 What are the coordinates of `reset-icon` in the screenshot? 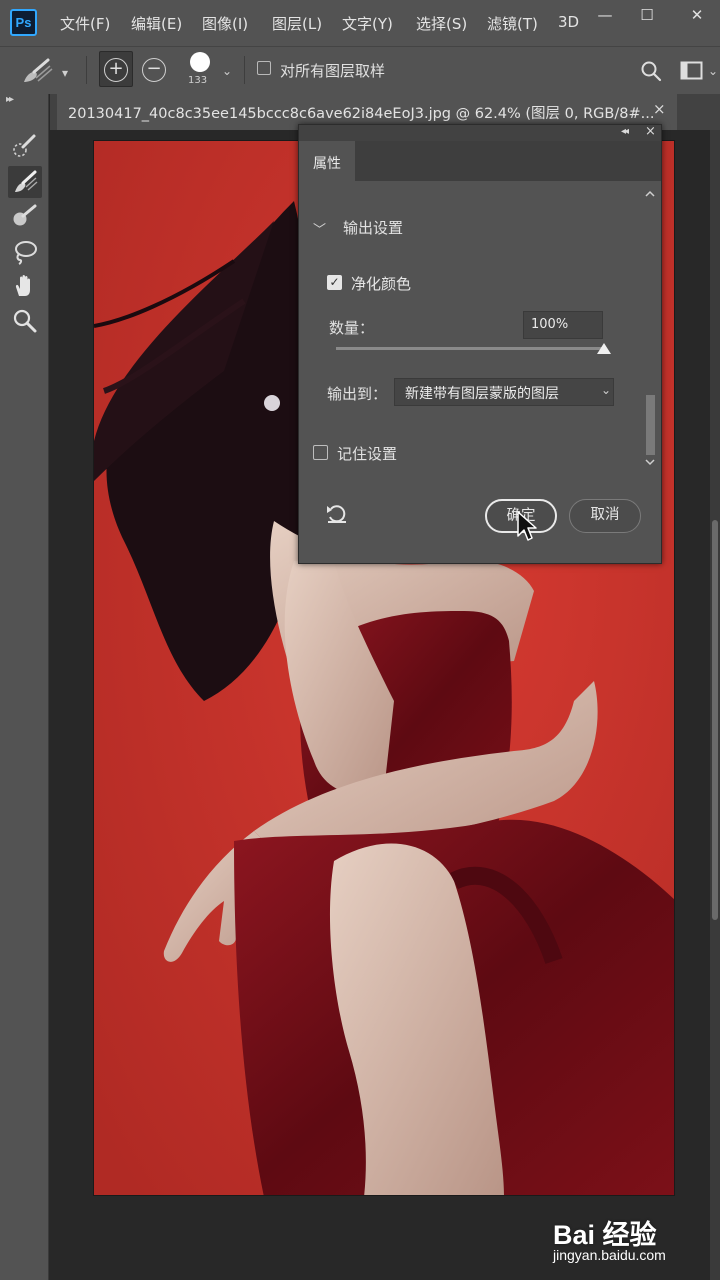 It's located at (337, 516).